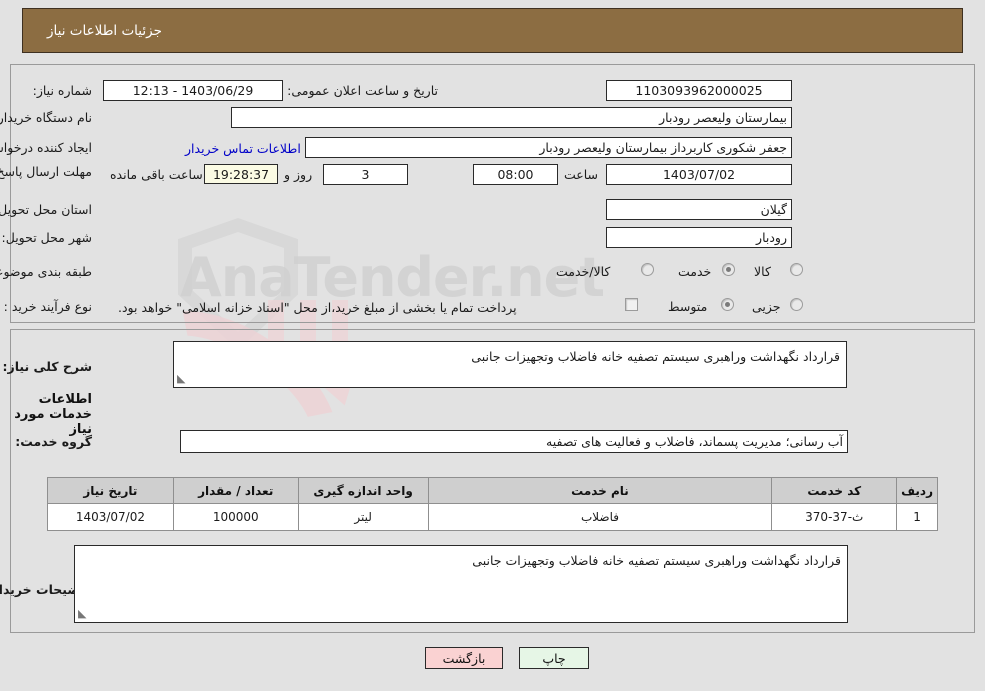 The image size is (985, 691). Describe the element at coordinates (110, 490) in the screenshot. I see `th-need-date: تاریخ نیاز` at that location.